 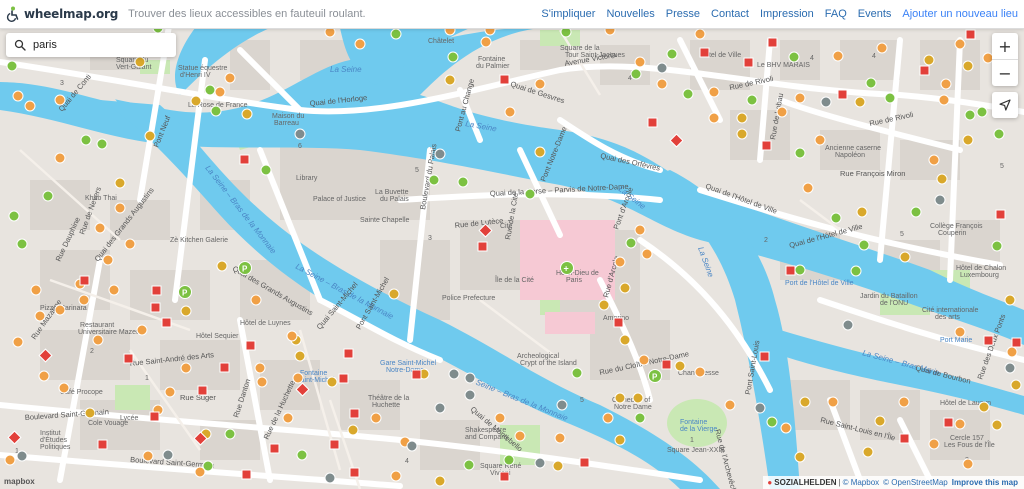 What do you see at coordinates (20, 45) in the screenshot?
I see `search-icon` at bounding box center [20, 45].